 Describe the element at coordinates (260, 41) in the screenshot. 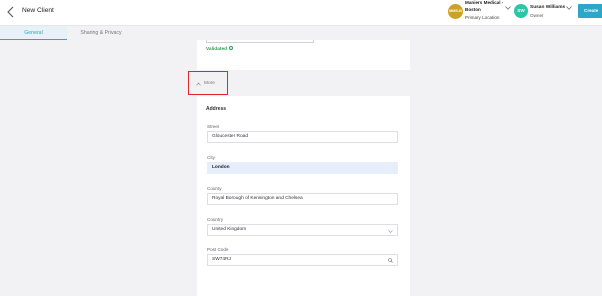

I see `previous-field` at that location.